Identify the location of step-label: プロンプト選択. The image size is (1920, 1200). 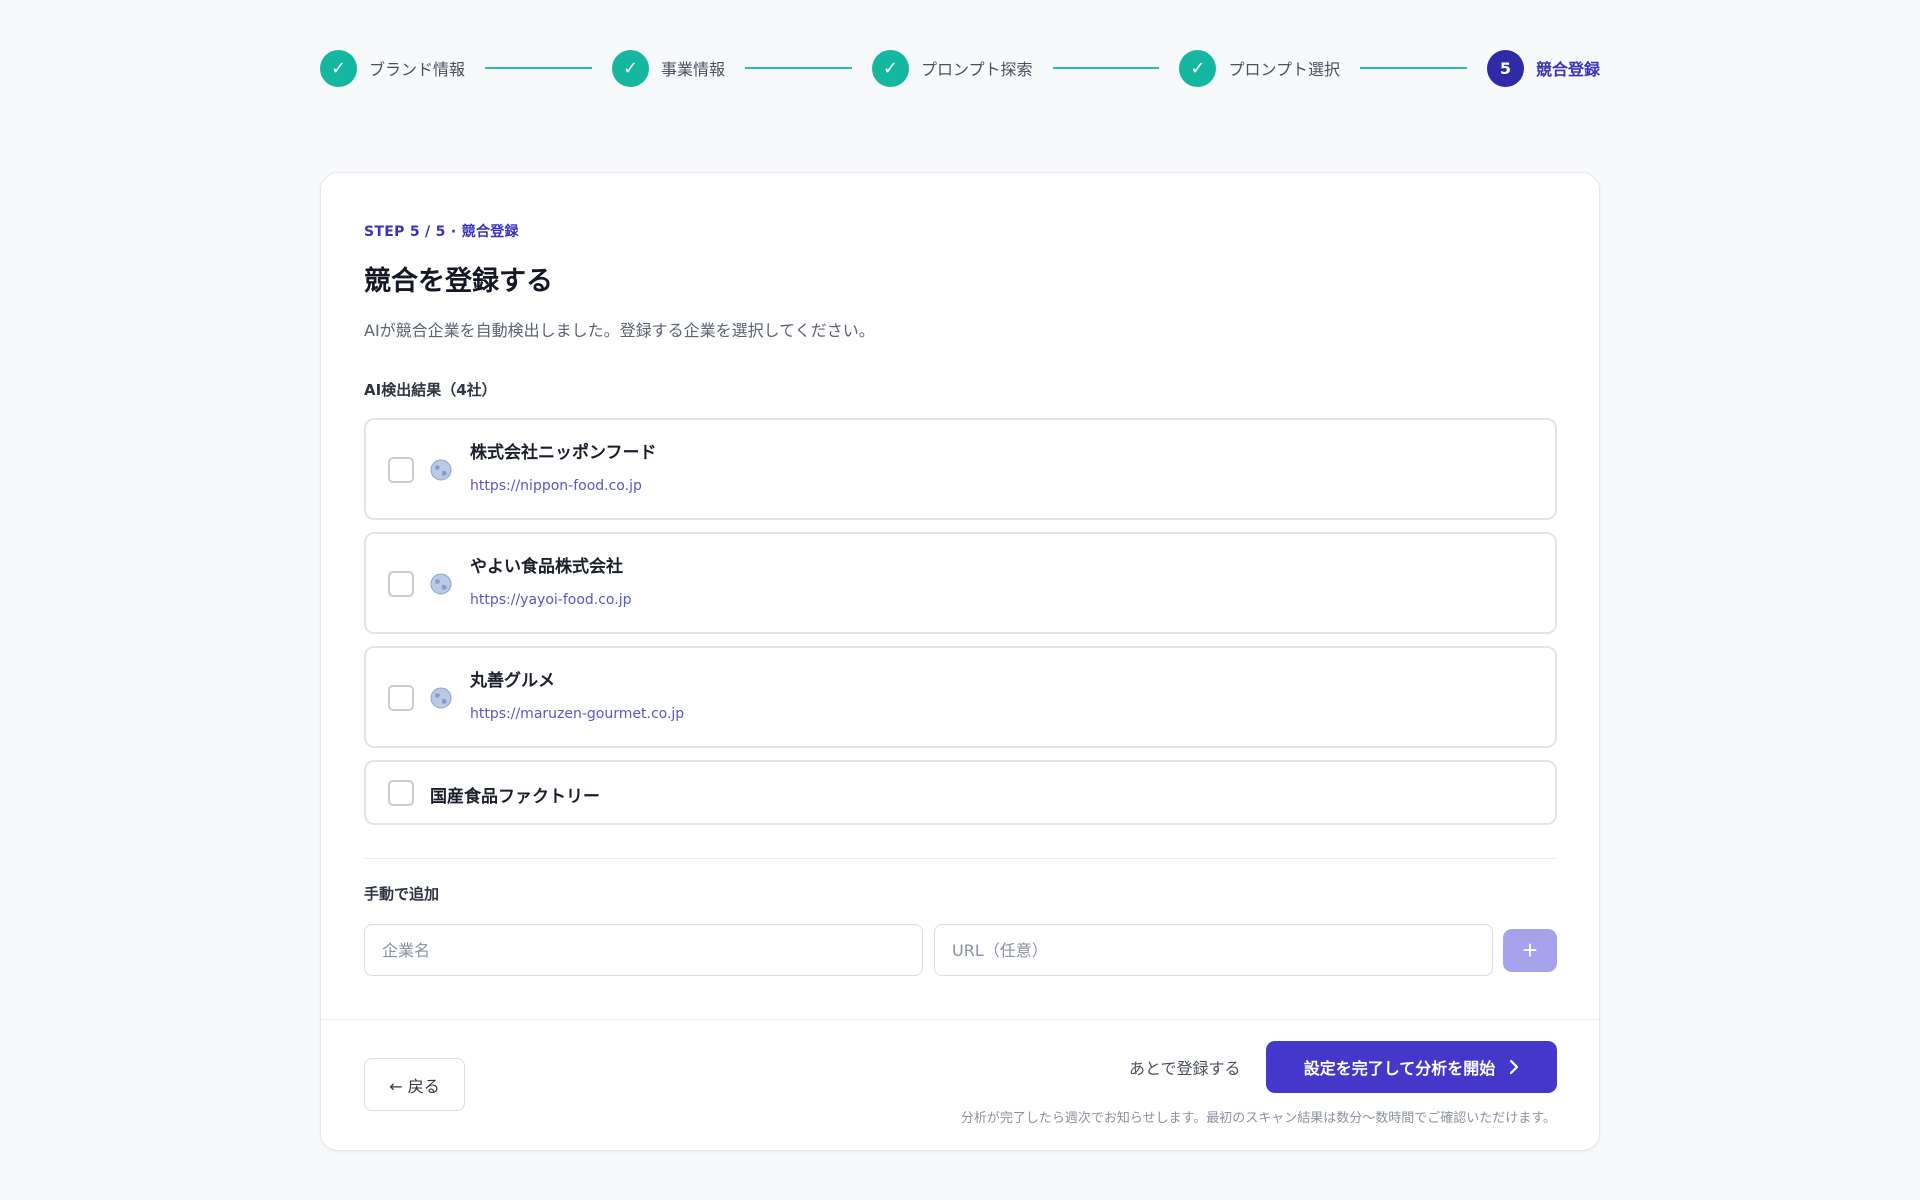
(1284, 69).